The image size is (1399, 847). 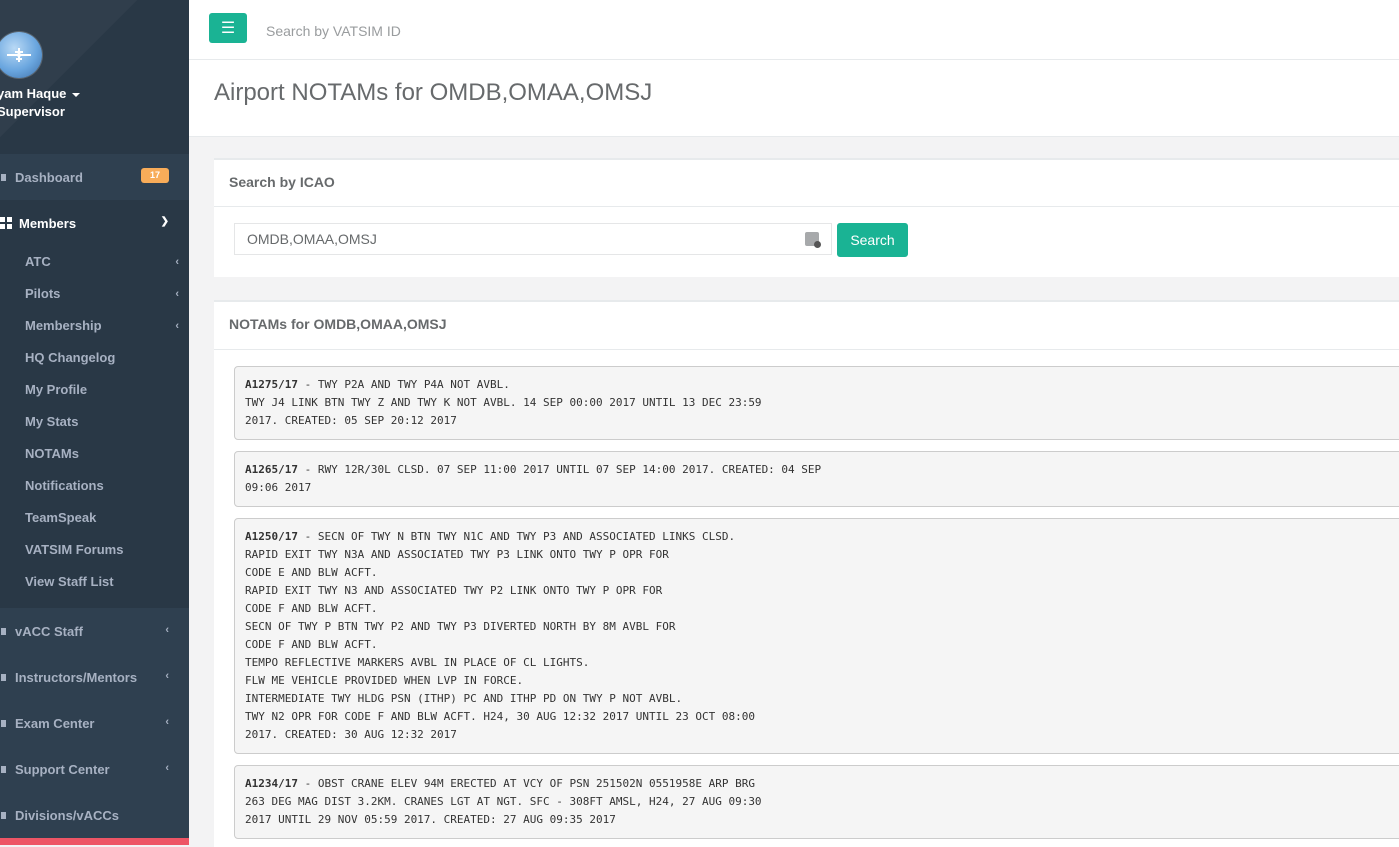 What do you see at coordinates (74, 549) in the screenshot?
I see `sidebar-item-label: VATSIM Forums` at bounding box center [74, 549].